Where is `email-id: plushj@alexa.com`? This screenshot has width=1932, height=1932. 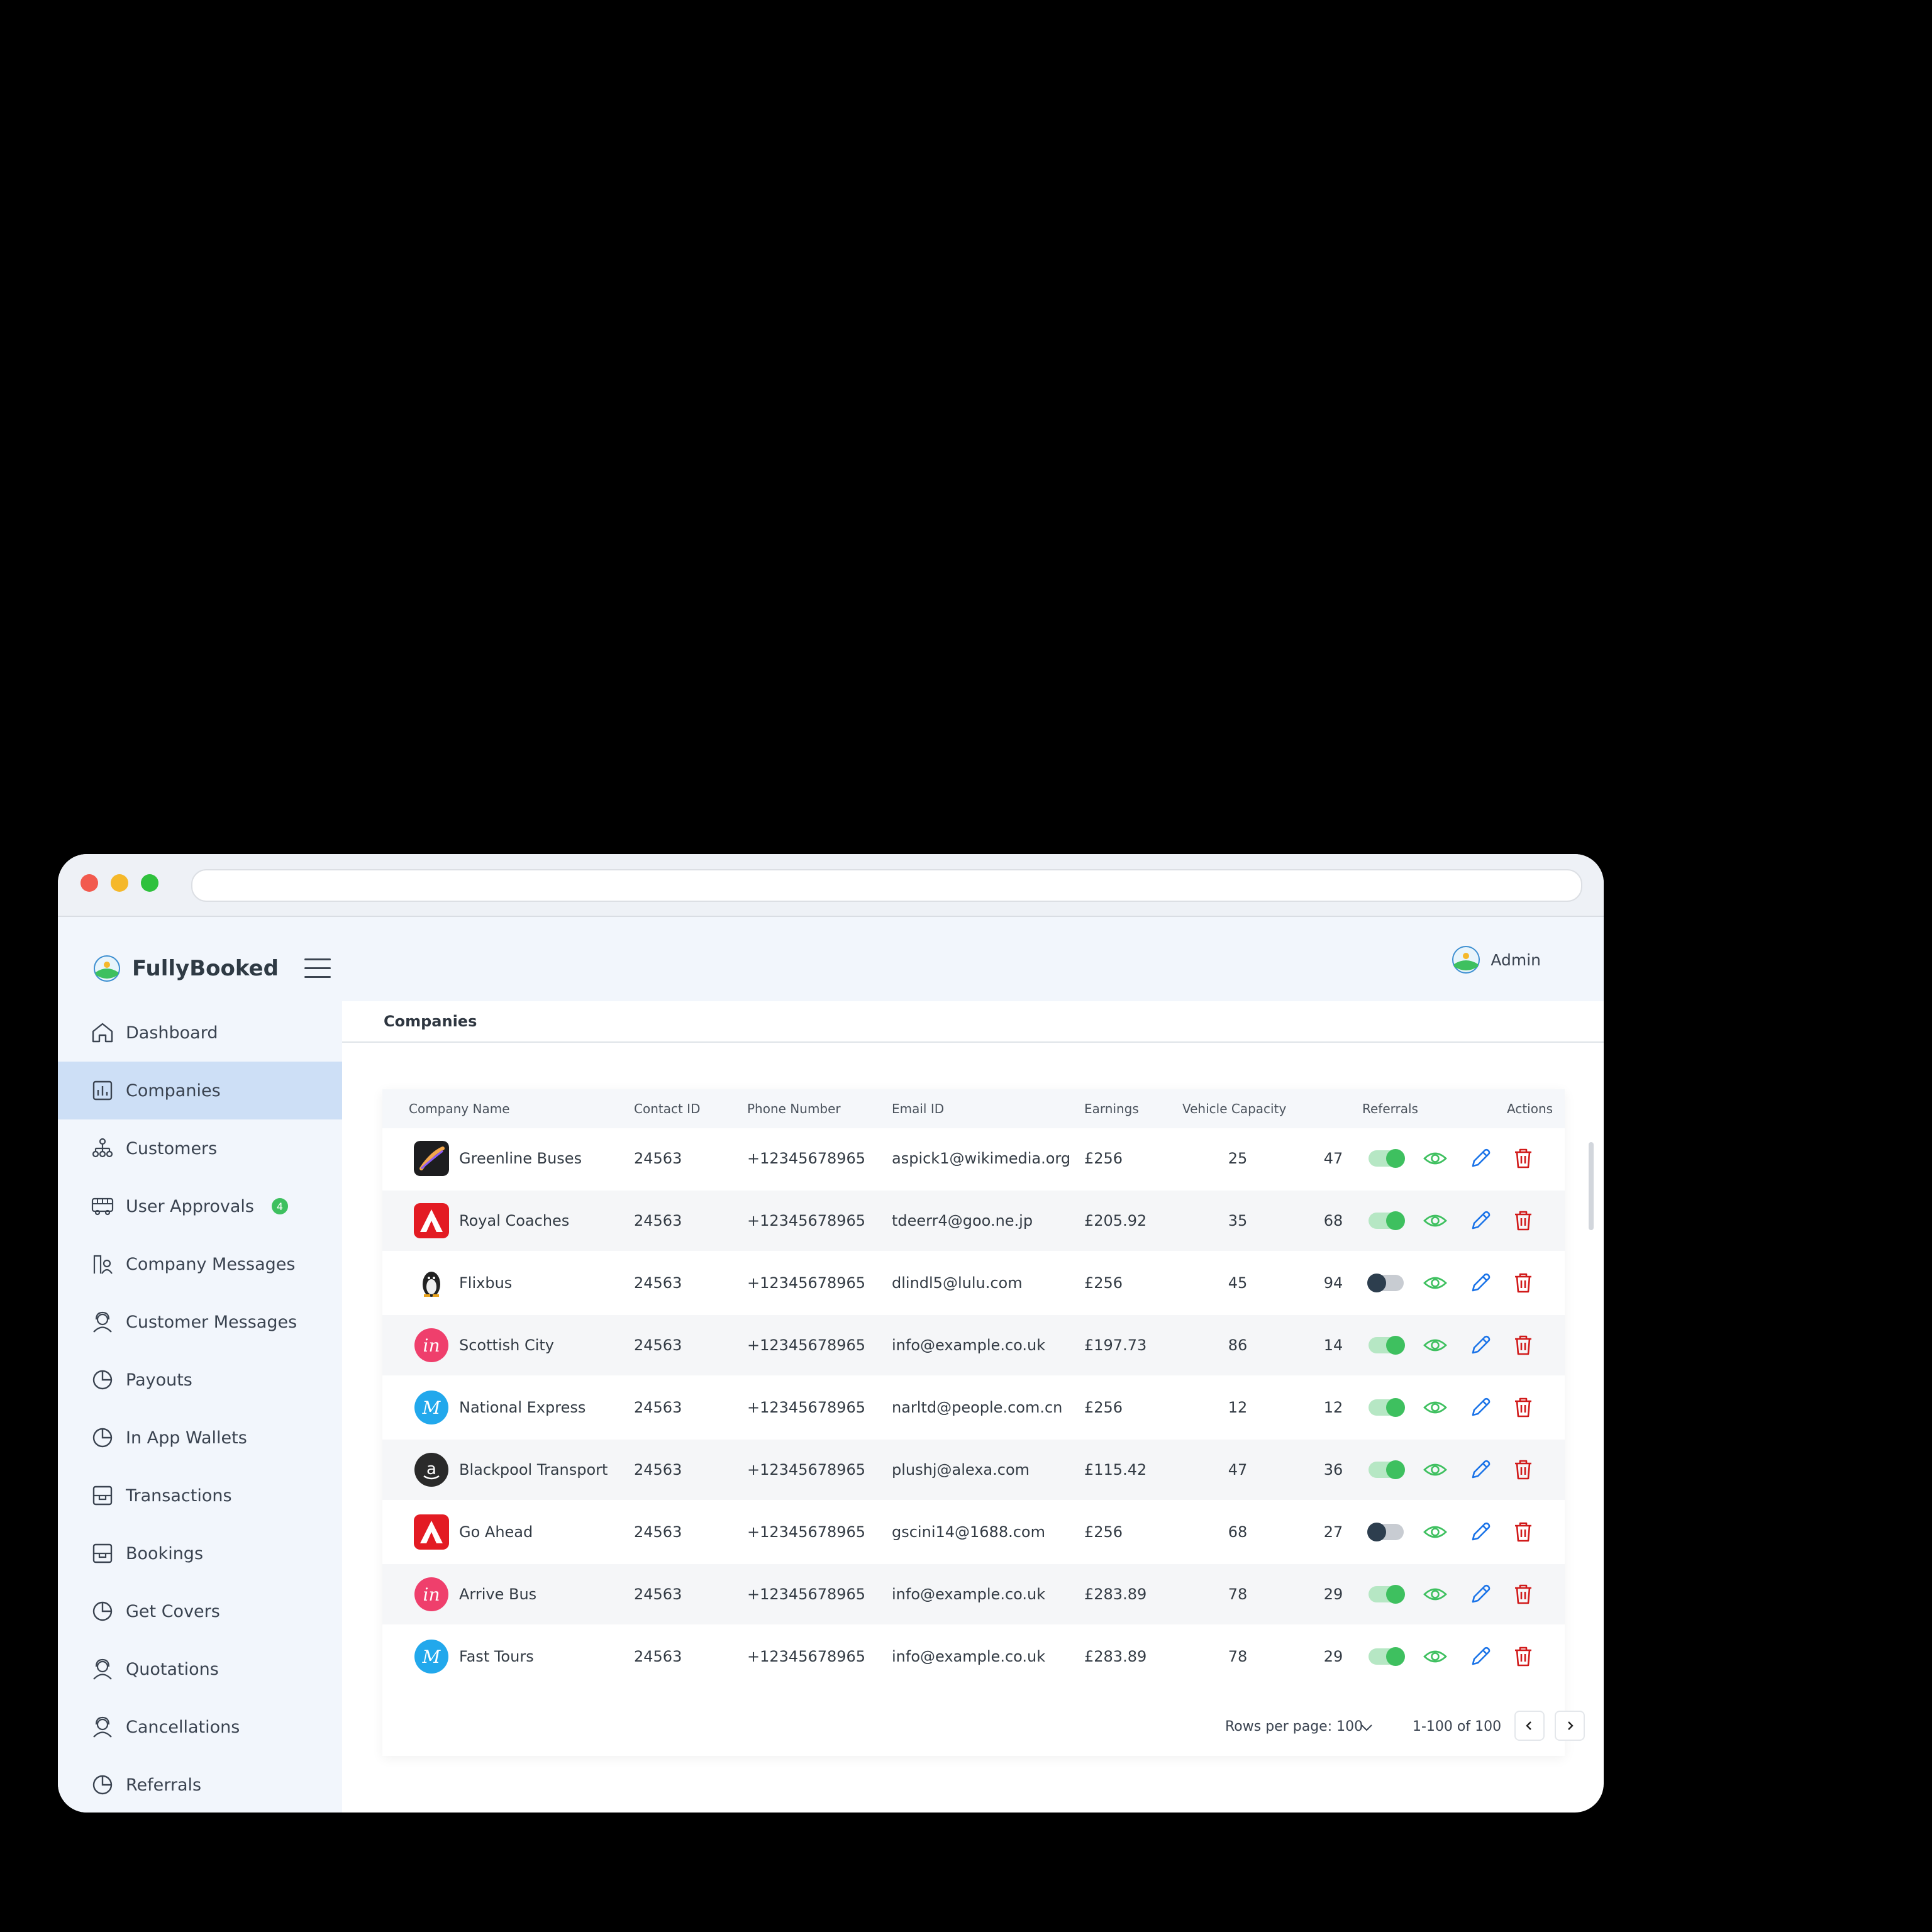 email-id: plushj@alexa.com is located at coordinates (961, 1470).